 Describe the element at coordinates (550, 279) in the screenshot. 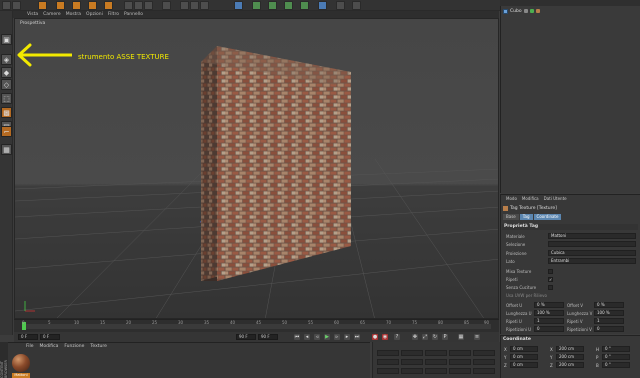

I see `ripeti-checkbox: ✓` at that location.